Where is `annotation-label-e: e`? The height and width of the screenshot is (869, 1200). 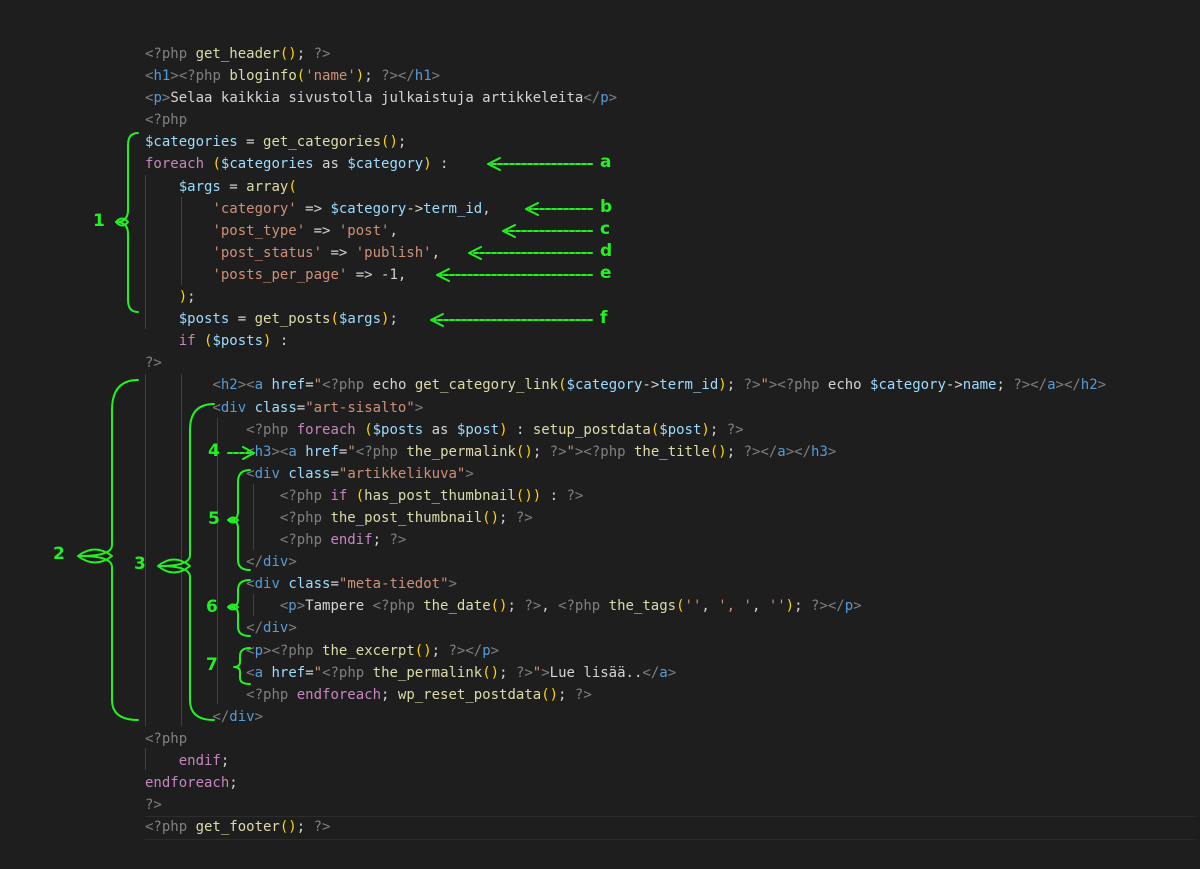
annotation-label-e: e is located at coordinates (606, 273).